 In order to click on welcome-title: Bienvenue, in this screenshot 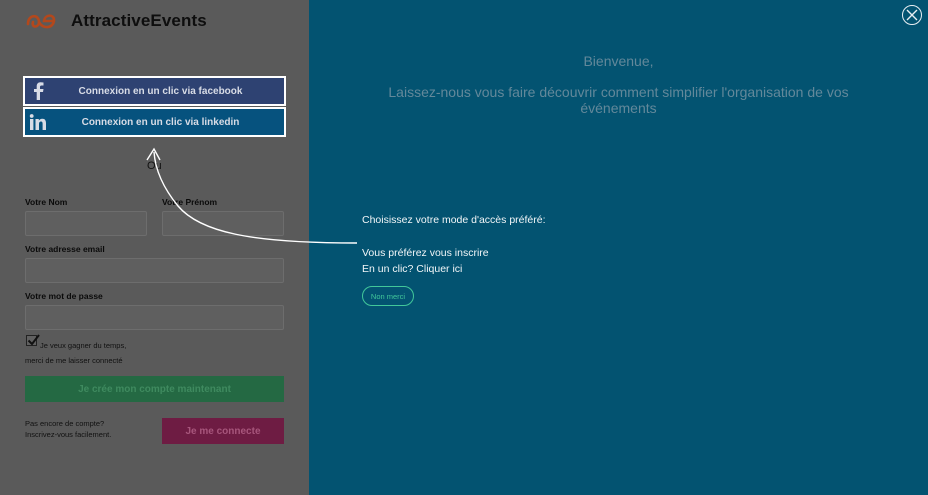, I will do `click(618, 61)`.